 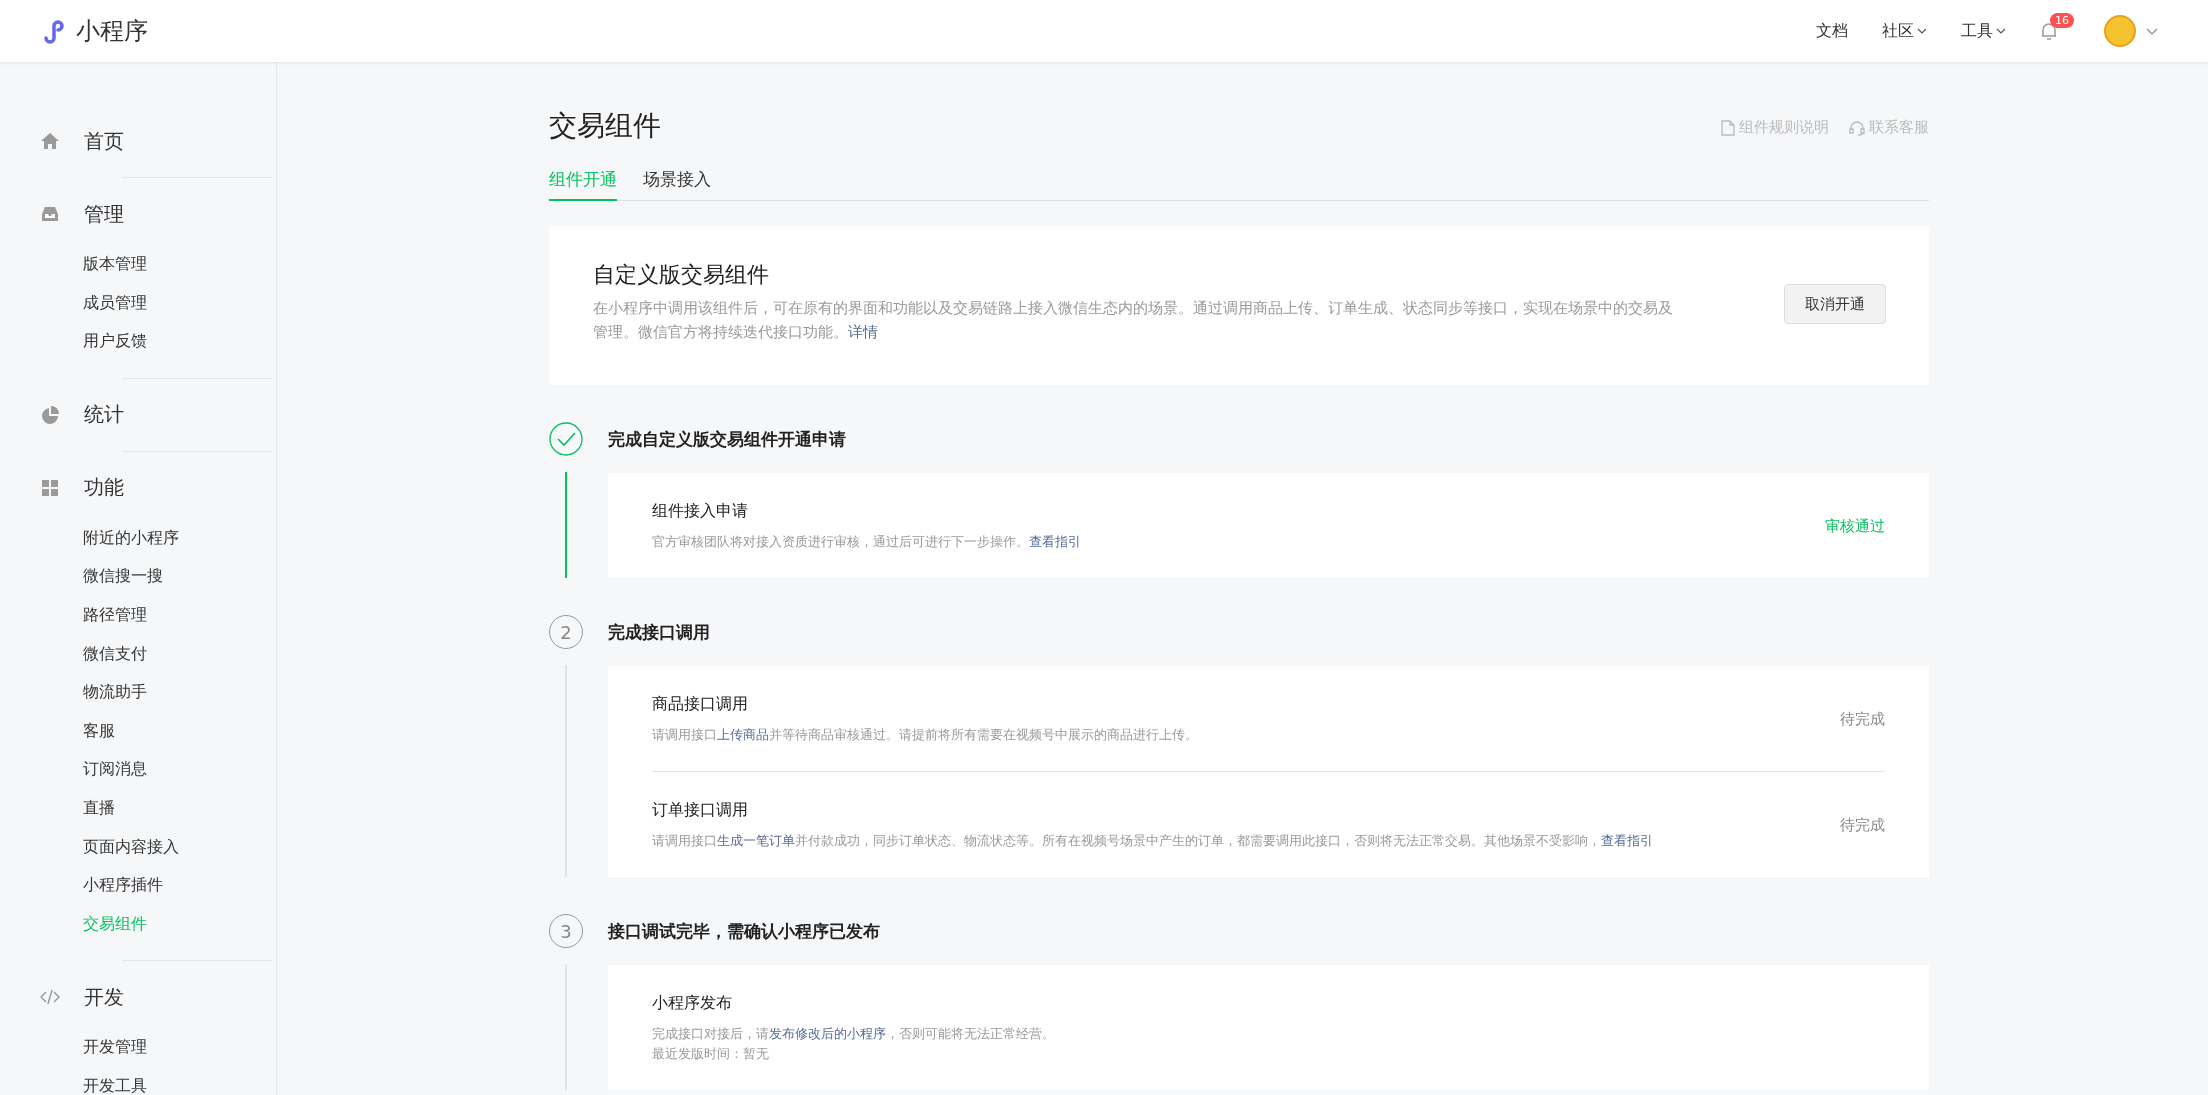 I want to click on sidebar-item: 直播, so click(x=179, y=808).